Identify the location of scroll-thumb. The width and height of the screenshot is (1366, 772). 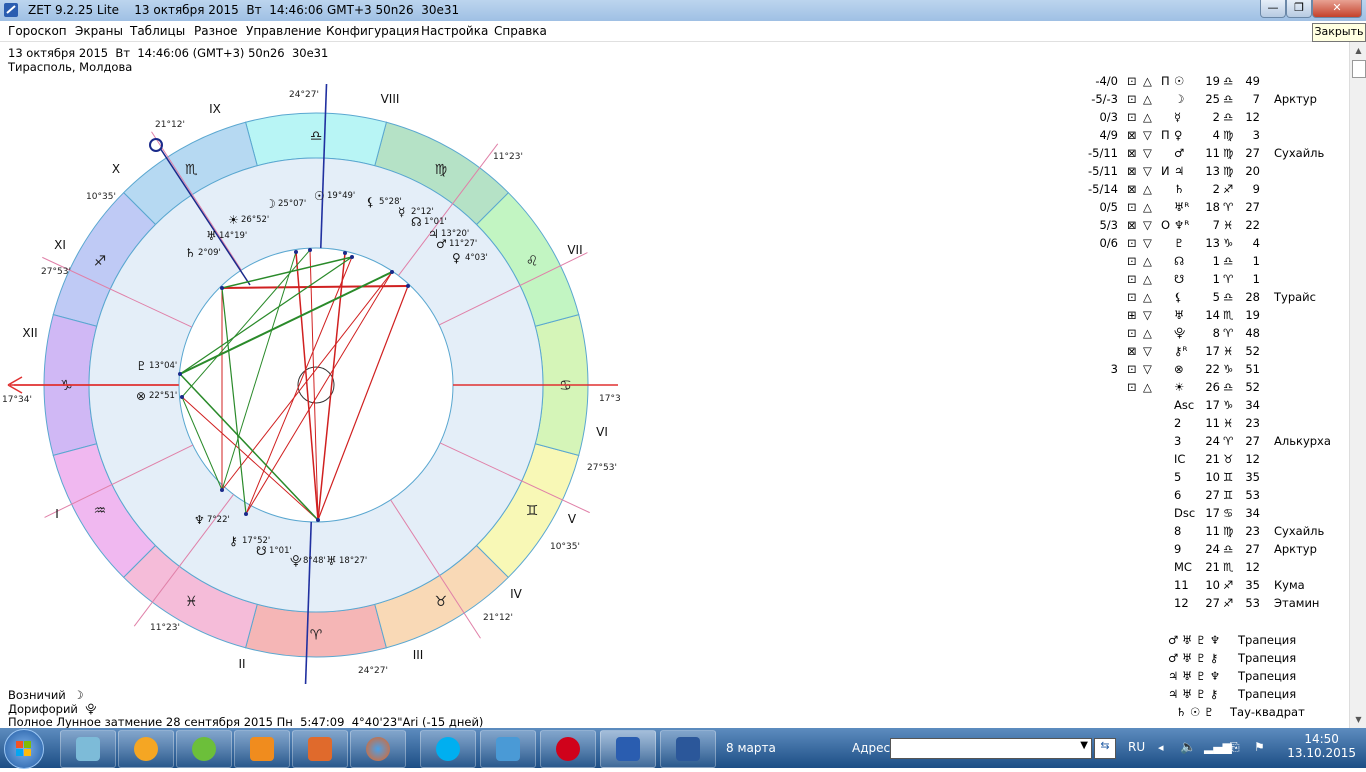
(1359, 69).